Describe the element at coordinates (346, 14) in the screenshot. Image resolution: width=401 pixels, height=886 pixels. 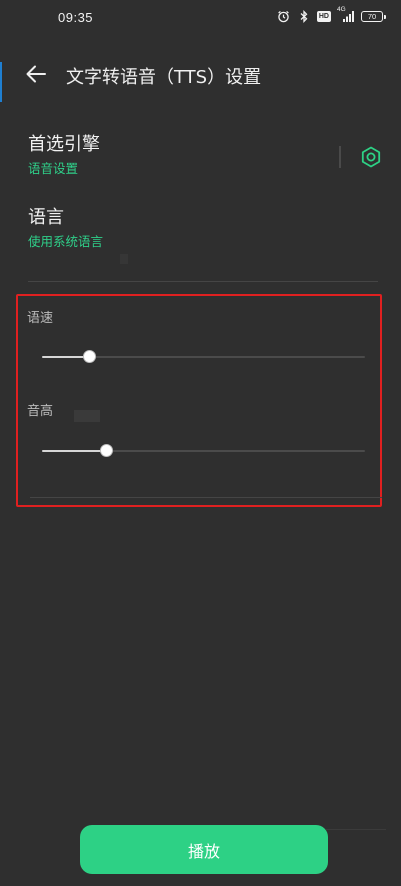
I see `cellular-signal-icon: 4G` at that location.